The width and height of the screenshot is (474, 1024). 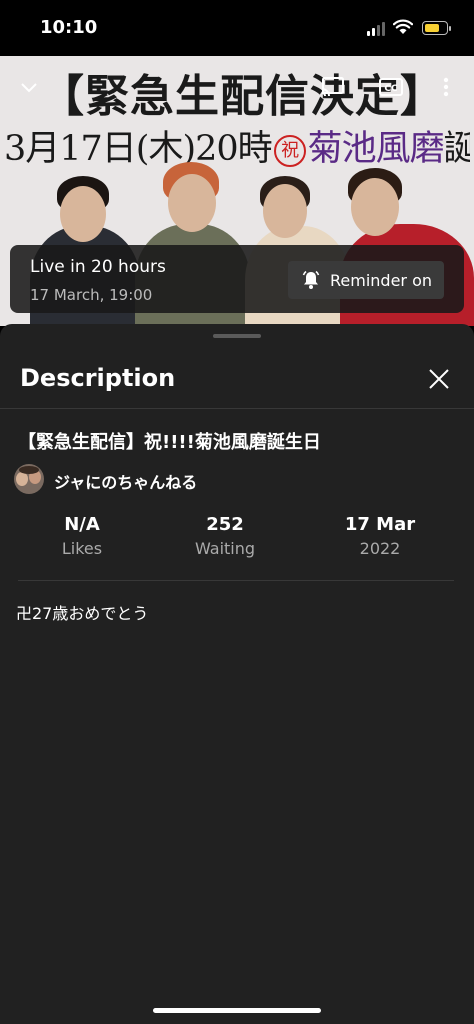 I want to click on reminder-label: Reminder on, so click(x=381, y=280).